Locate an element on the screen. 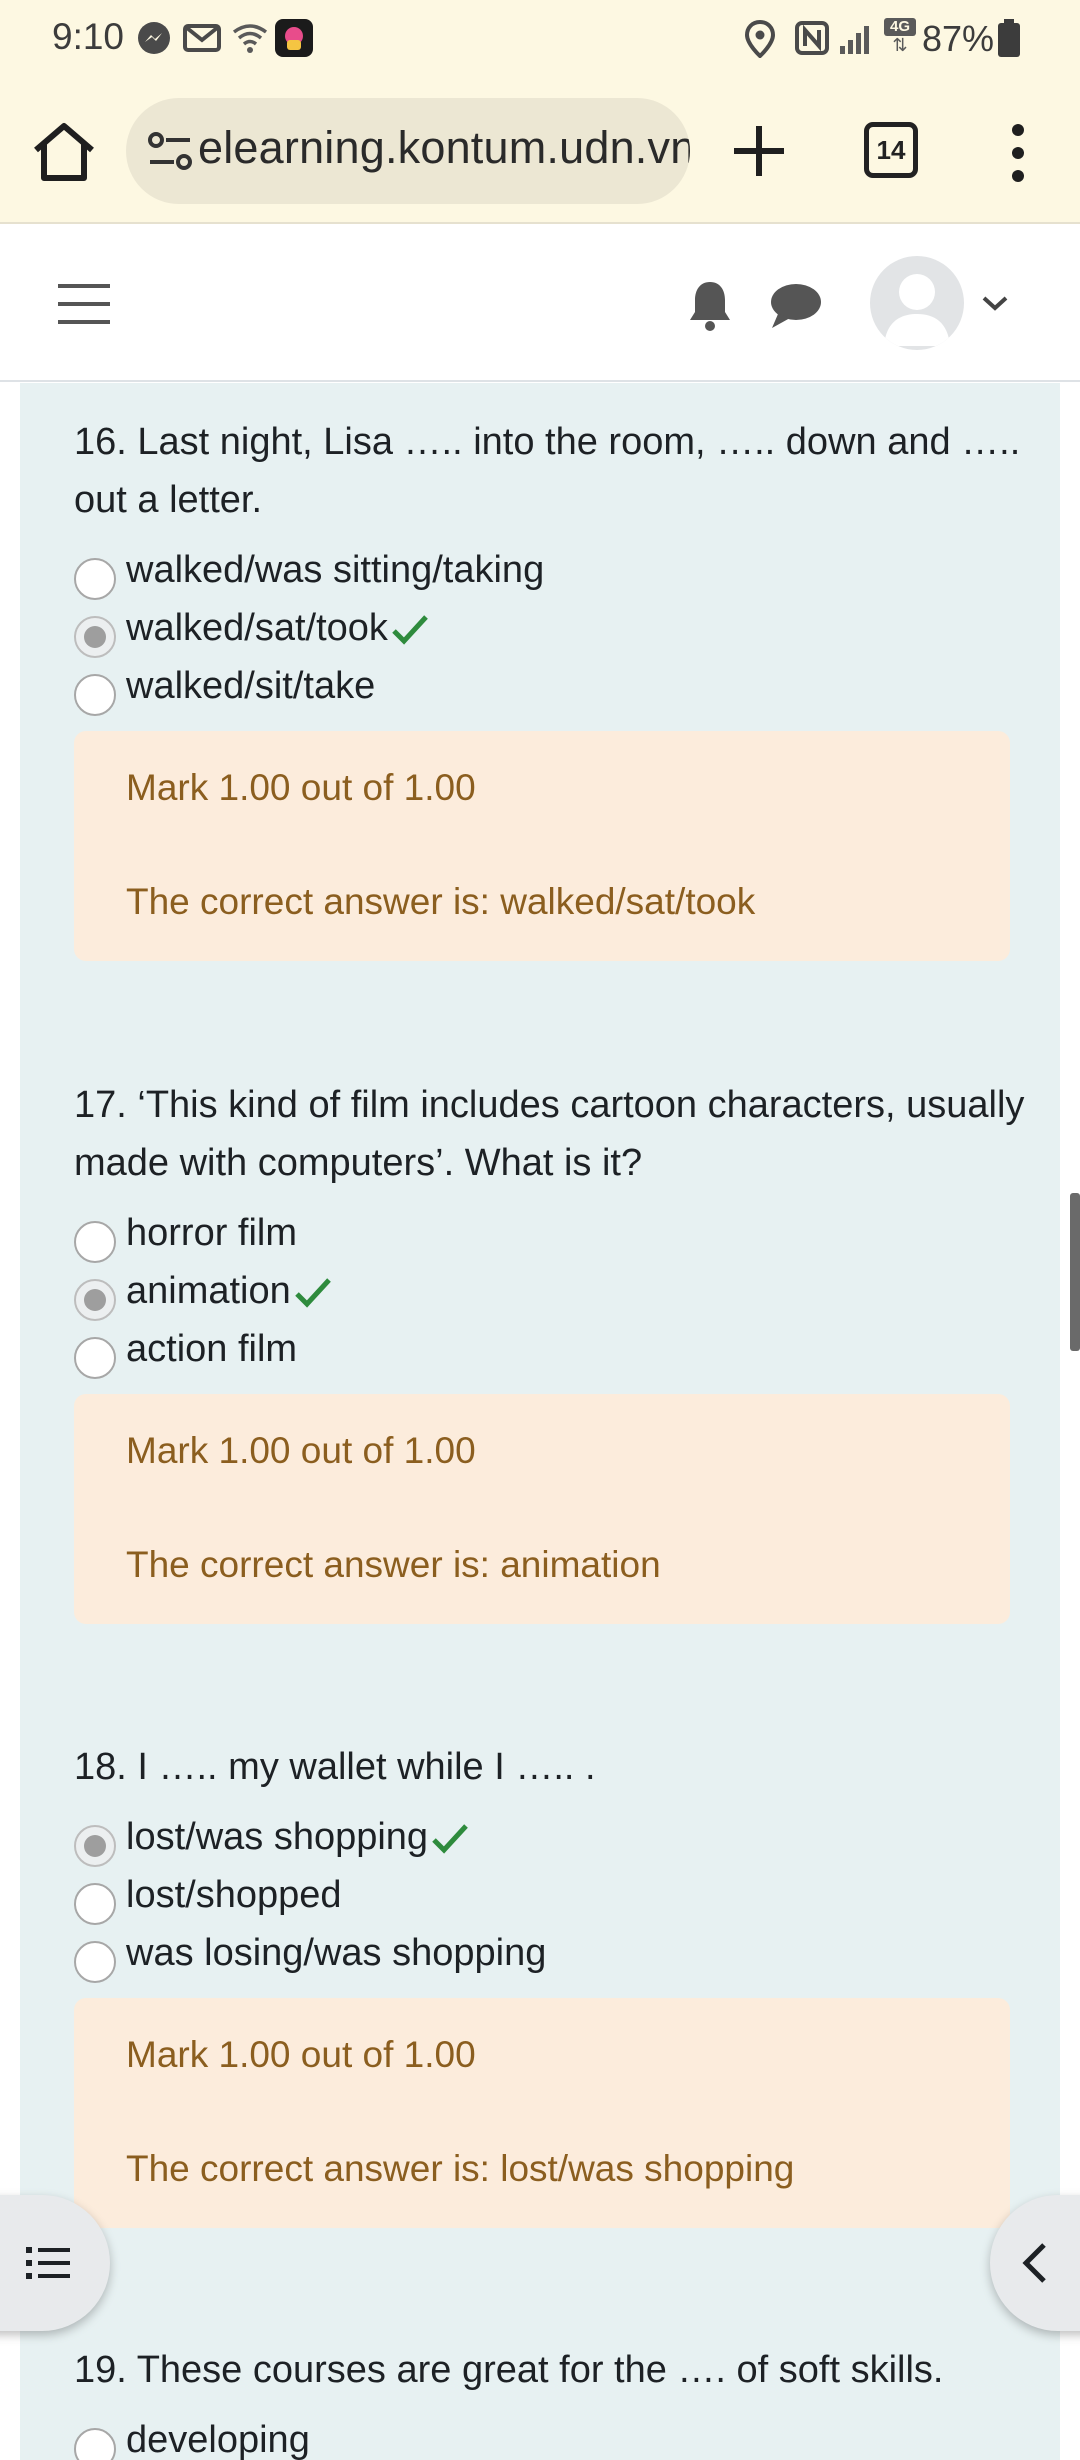  more-vert-icon is located at coordinates (1018, 153).